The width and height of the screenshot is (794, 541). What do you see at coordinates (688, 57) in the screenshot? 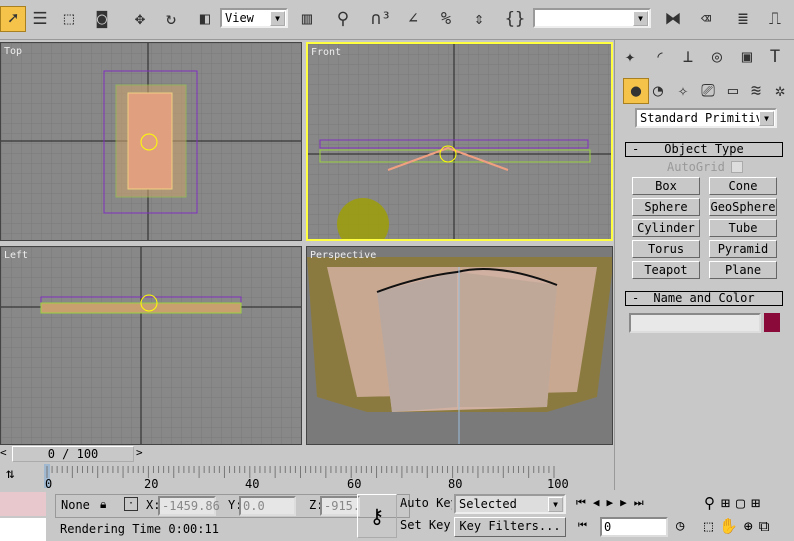
I see `hierarchy-icon: ⊥` at bounding box center [688, 57].